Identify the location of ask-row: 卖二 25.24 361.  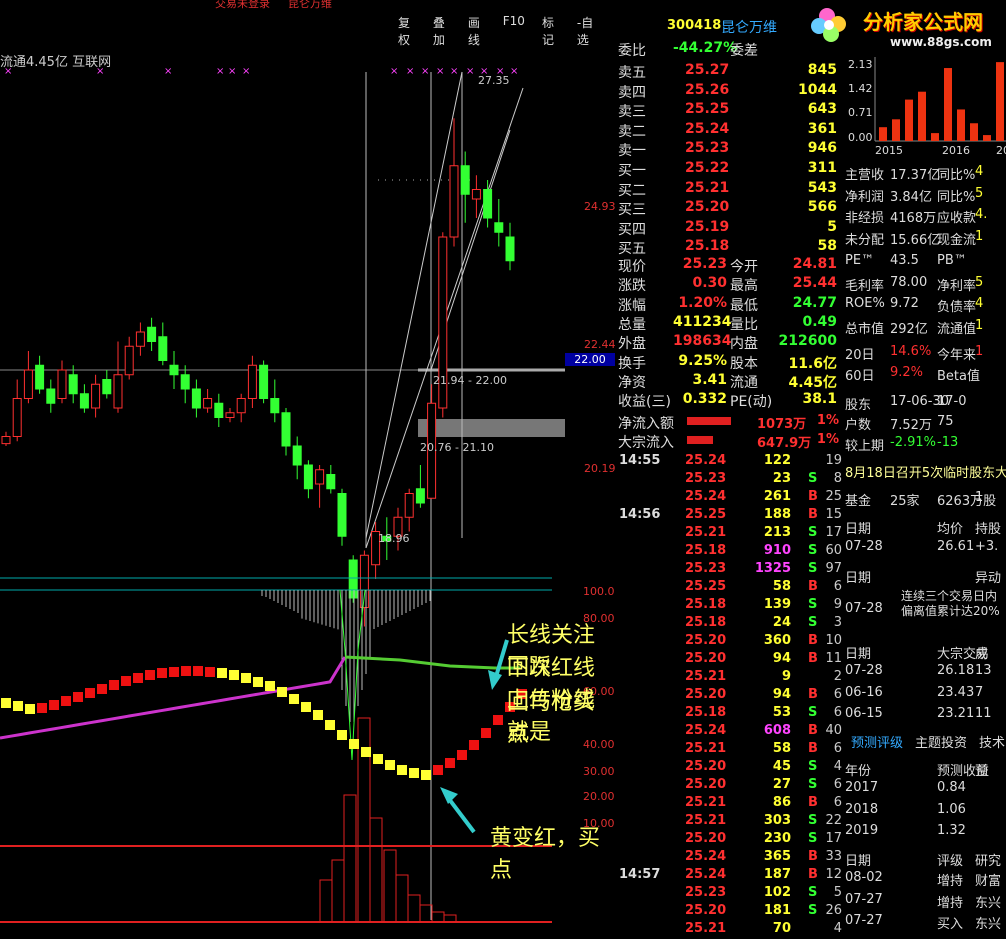
(730, 130).